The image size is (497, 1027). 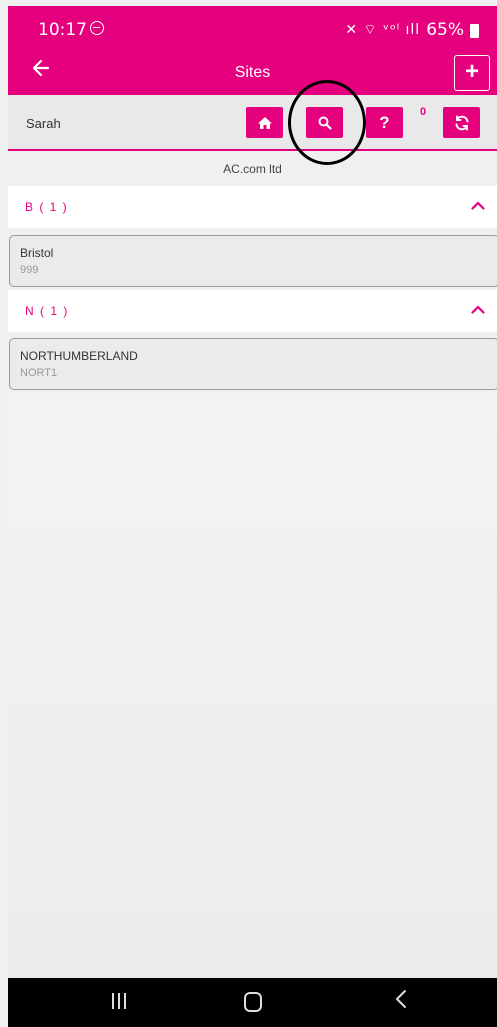 What do you see at coordinates (97, 28) in the screenshot?
I see `do-not-disturb-icon` at bounding box center [97, 28].